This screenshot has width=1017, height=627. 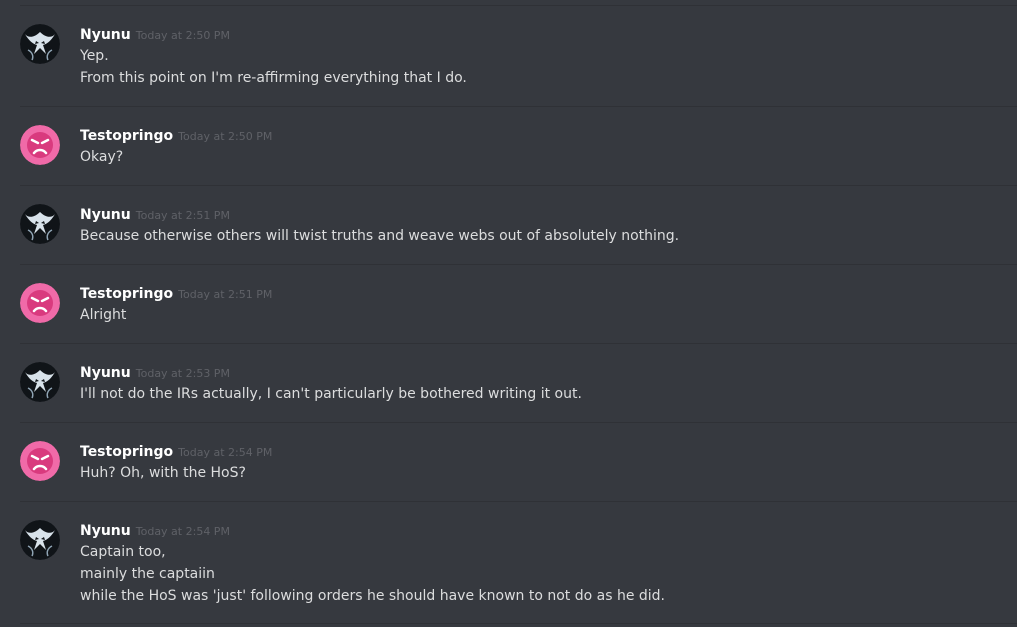 I want to click on message-line: mainly the captaiin, so click(x=147, y=574).